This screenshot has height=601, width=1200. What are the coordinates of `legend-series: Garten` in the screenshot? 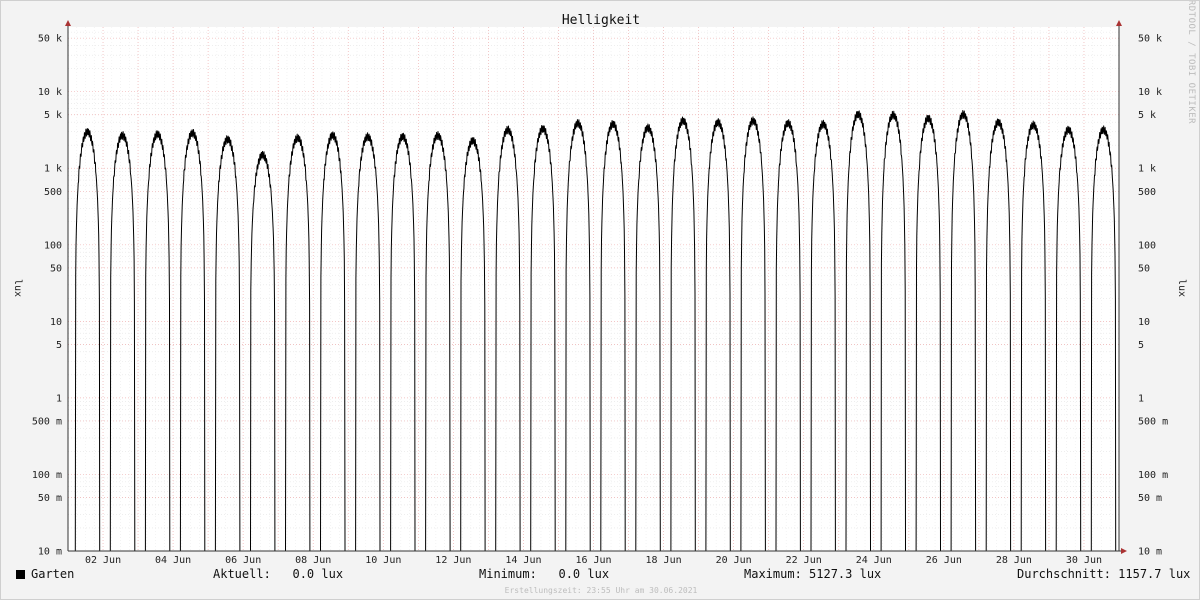 It's located at (45, 574).